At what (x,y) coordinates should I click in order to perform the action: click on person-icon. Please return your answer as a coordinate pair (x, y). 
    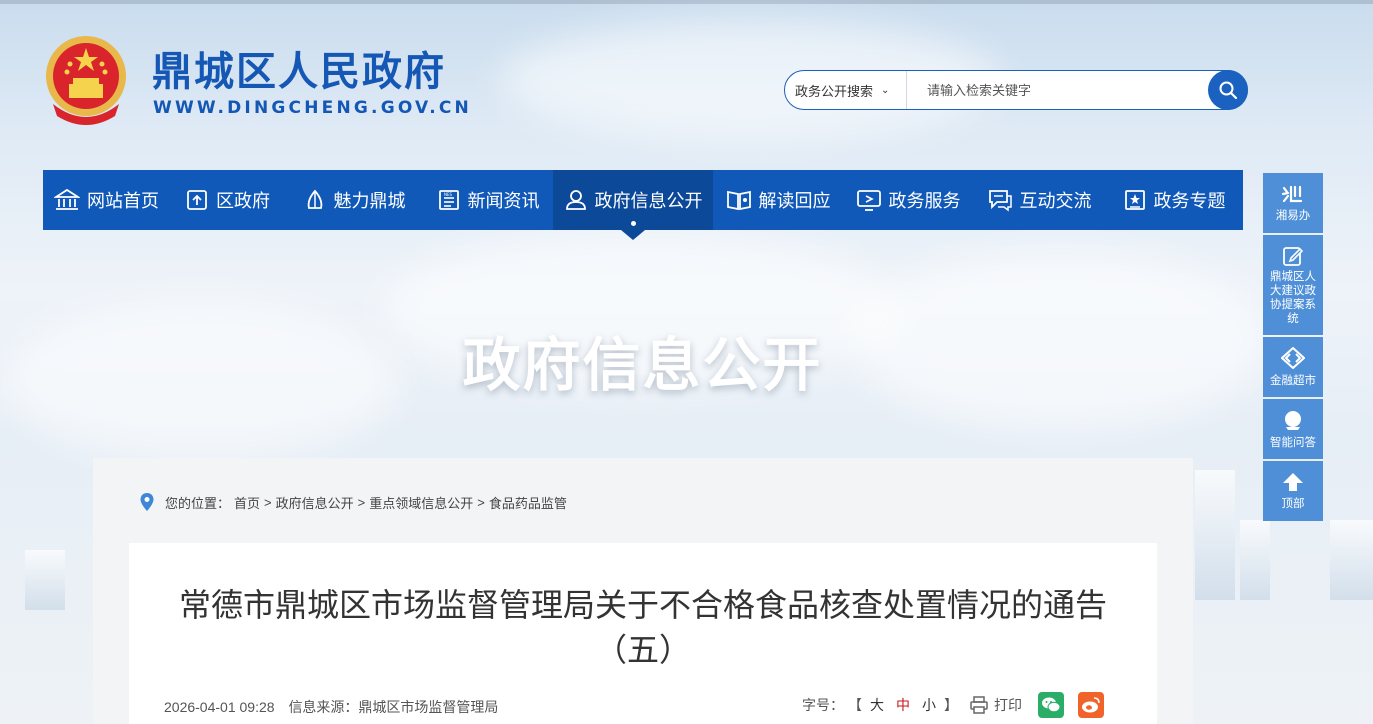
    Looking at the image, I should click on (575, 200).